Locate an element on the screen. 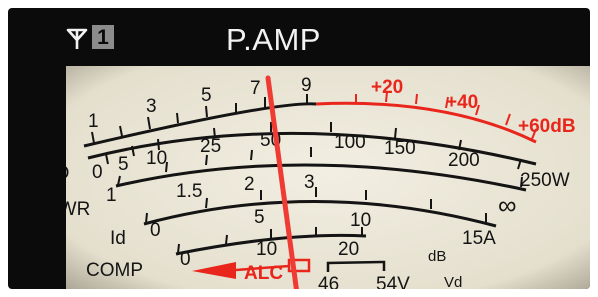 The image size is (598, 297). id-scale-name: Id is located at coordinates (118, 238).